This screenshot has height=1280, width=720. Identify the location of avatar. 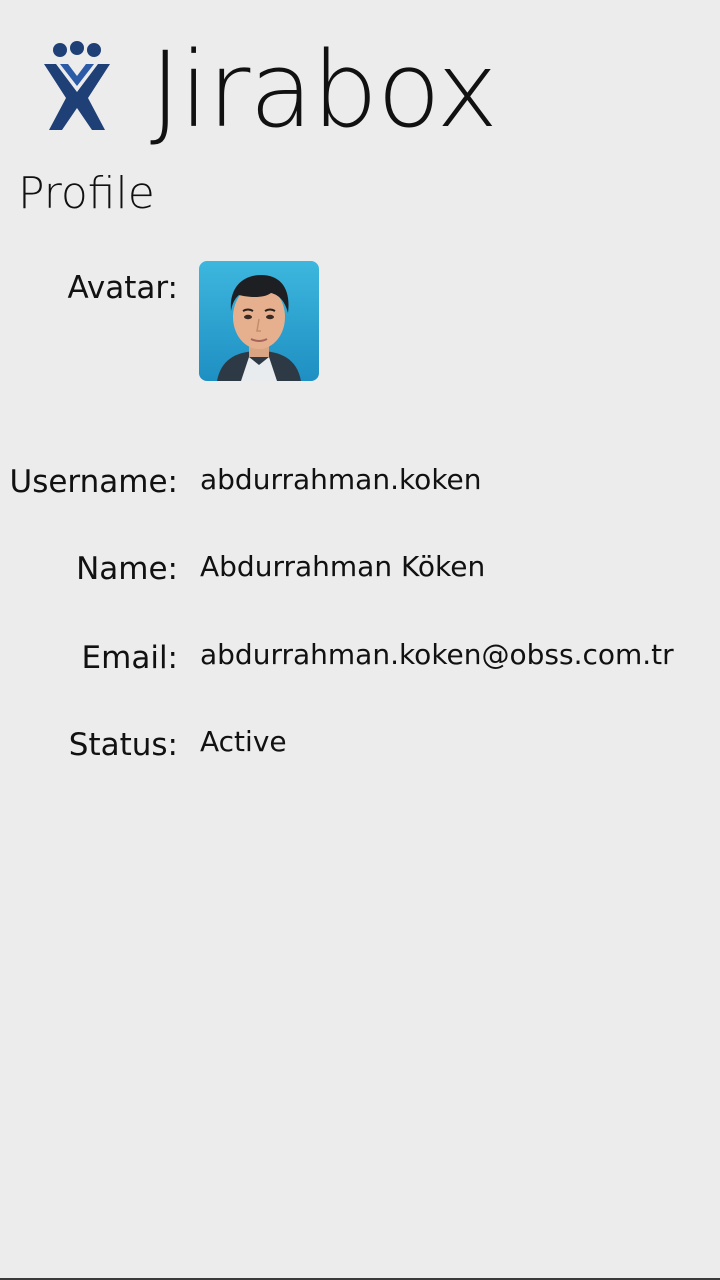
(259, 321).